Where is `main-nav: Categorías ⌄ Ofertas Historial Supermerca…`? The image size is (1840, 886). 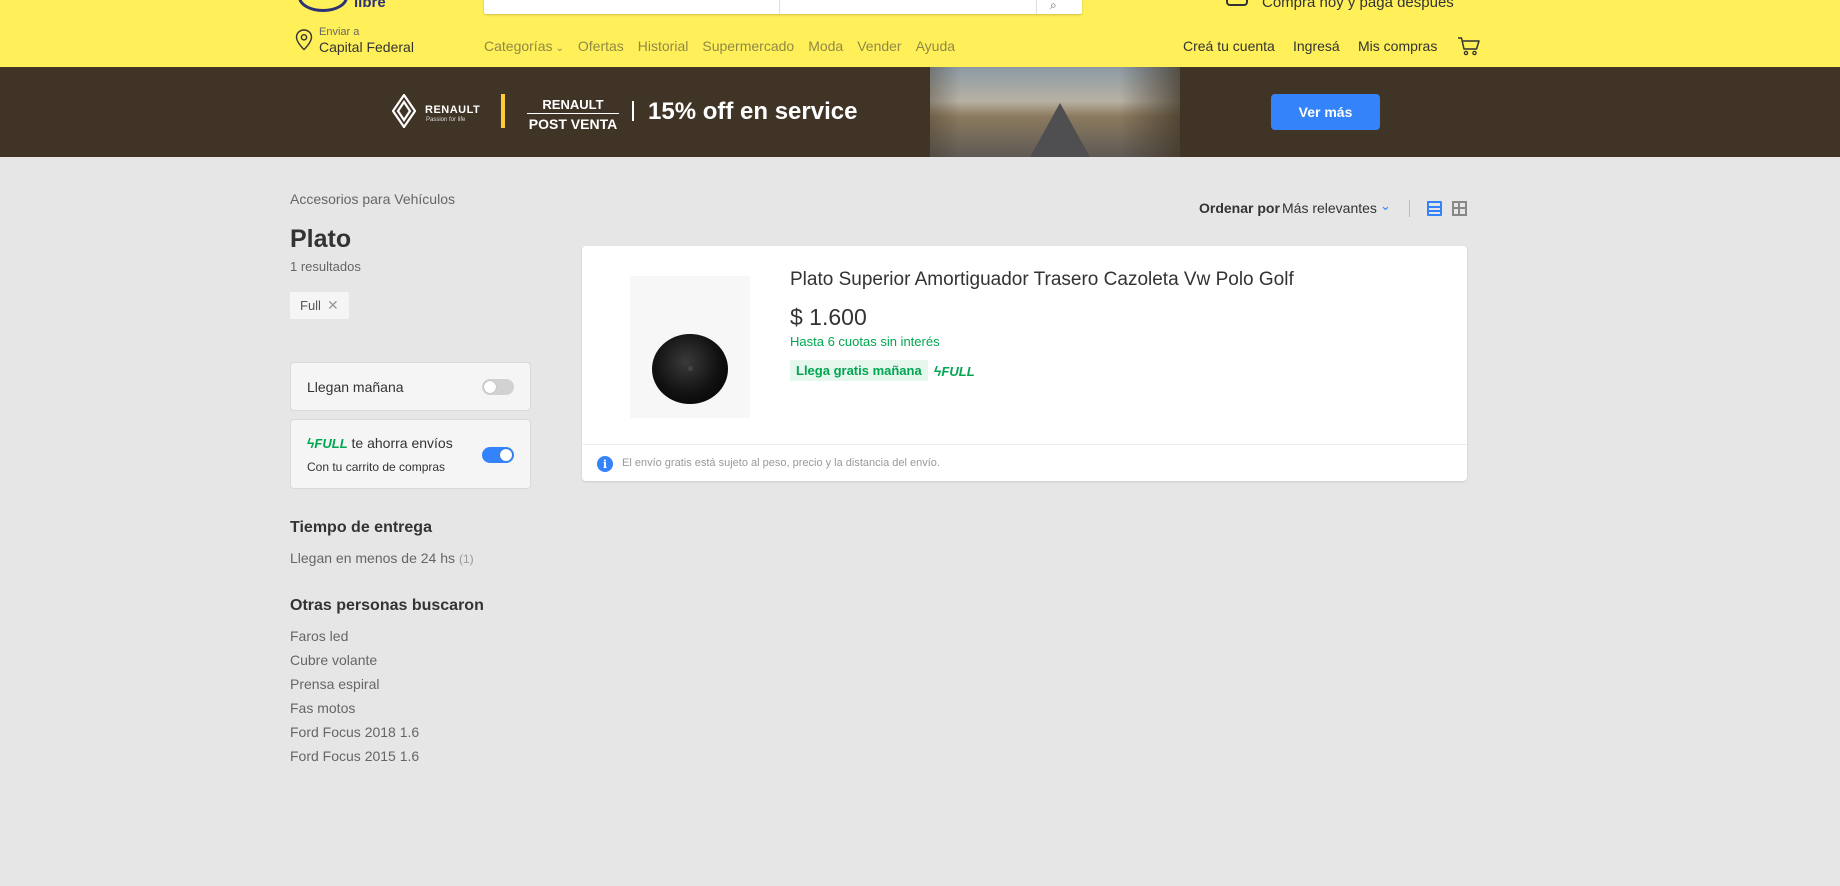
main-nav: Categorías ⌄ Ofertas Historial Supermerca… is located at coordinates (726, 46).